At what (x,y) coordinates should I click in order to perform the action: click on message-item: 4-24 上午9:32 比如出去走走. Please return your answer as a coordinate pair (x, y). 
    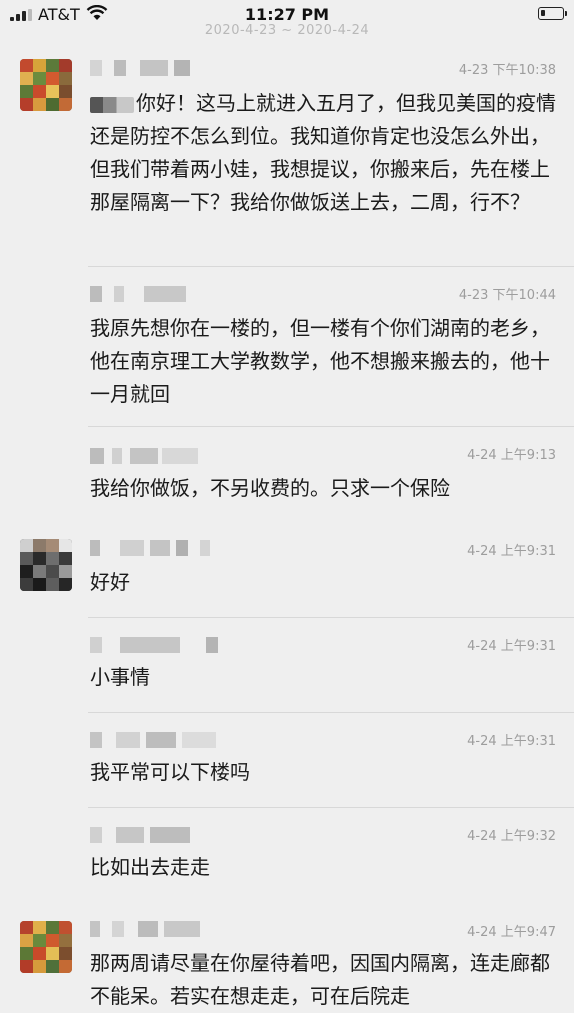
    Looking at the image, I should click on (287, 854).